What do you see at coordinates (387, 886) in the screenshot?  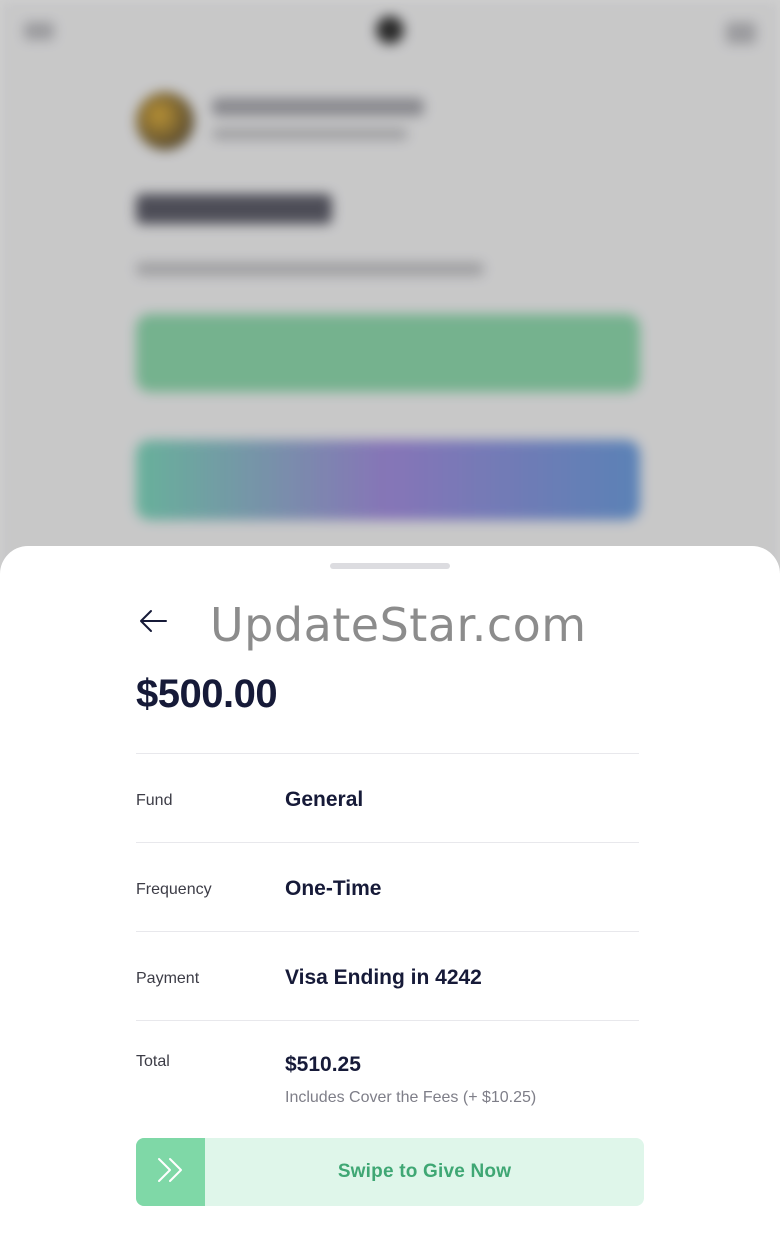 I see `summary-row-frequency: Frequency One-Time` at bounding box center [387, 886].